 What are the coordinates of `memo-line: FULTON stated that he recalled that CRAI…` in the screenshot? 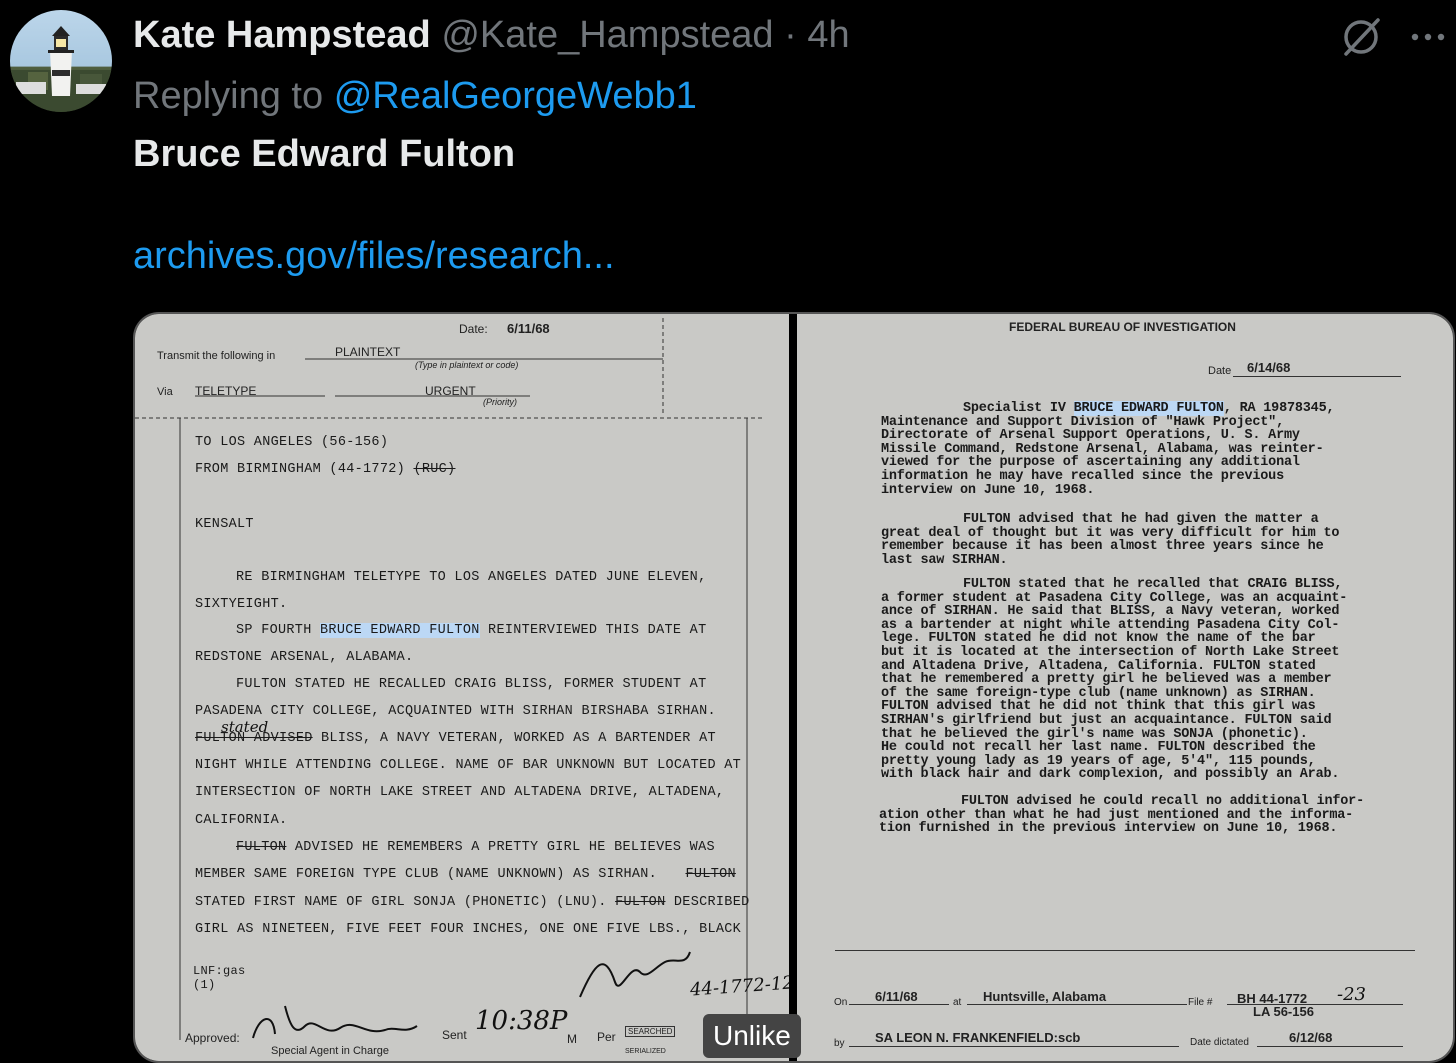 It's located at (1153, 584).